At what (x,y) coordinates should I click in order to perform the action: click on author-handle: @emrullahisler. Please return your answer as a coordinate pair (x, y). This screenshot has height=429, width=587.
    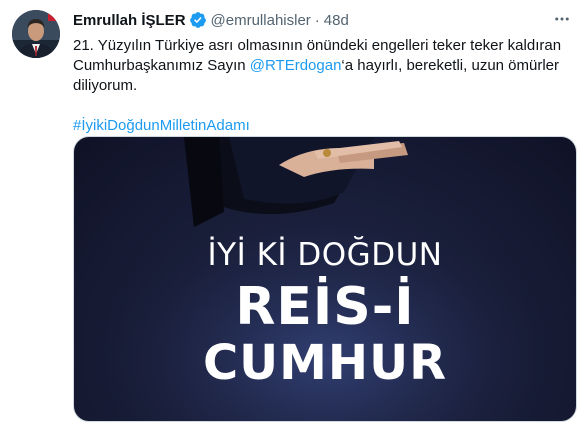
    Looking at the image, I should click on (261, 20).